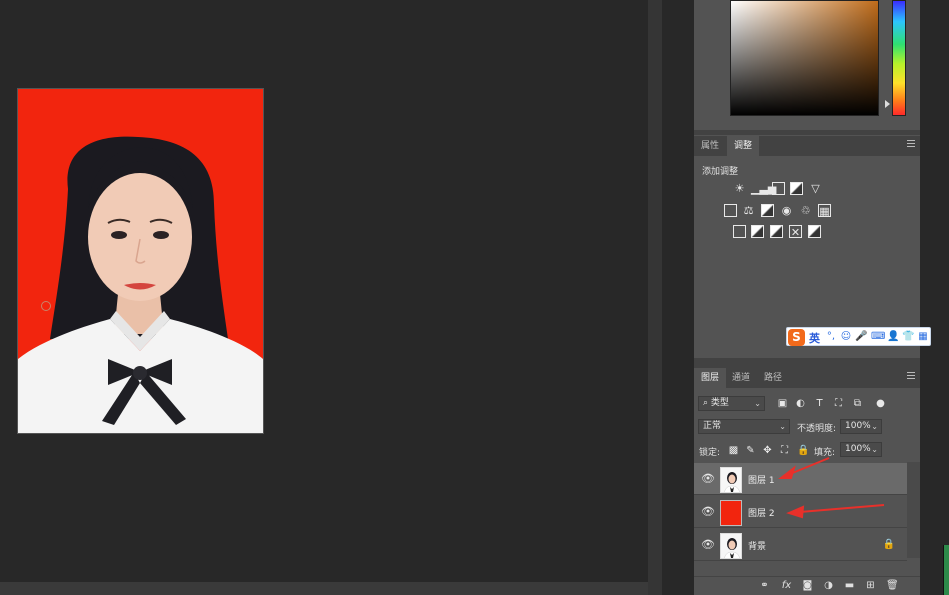 Image resolution: width=949 pixels, height=595 pixels. I want to click on new-adjustment-layer-icon: ◑, so click(828, 585).